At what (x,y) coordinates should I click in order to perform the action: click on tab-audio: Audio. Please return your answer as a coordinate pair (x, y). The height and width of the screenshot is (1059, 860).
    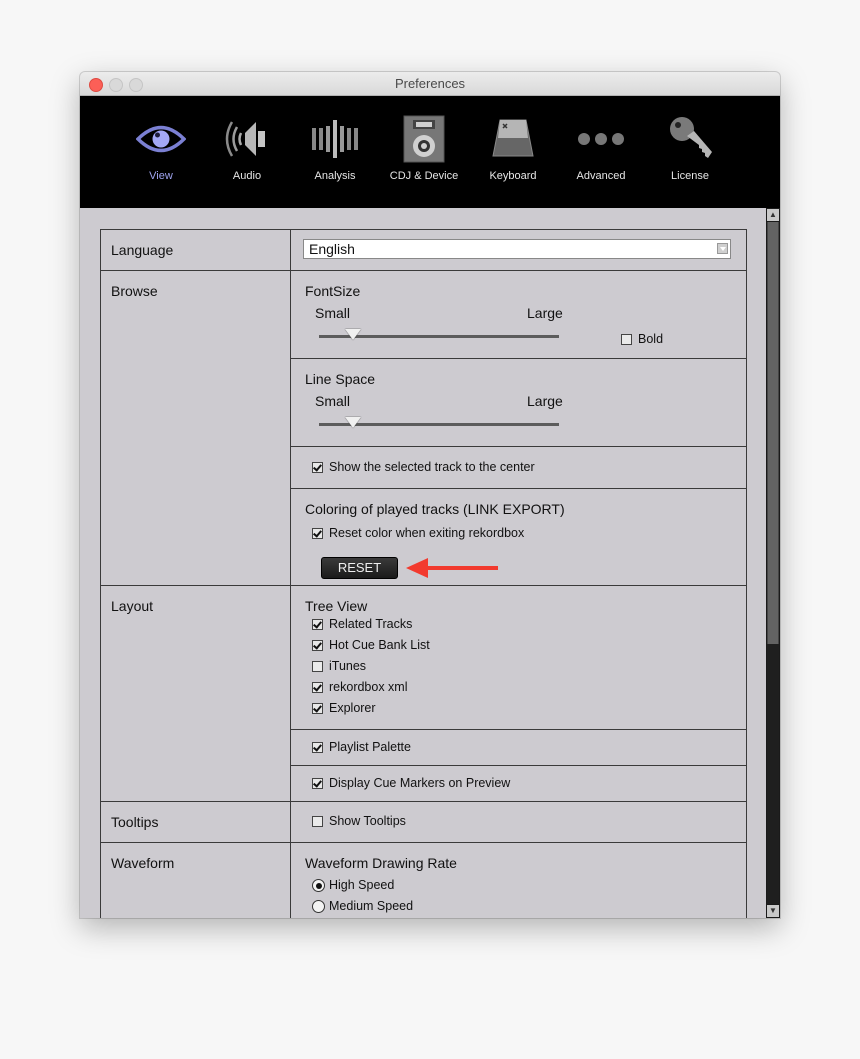
    Looking at the image, I should click on (247, 152).